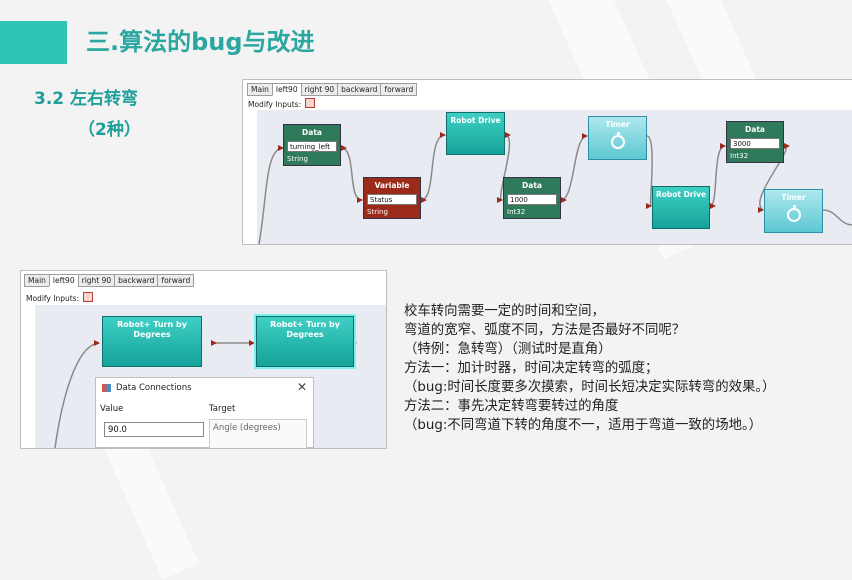 Image resolution: width=852 pixels, height=580 pixels. I want to click on data-node: Data 3000 Int32, so click(755, 142).